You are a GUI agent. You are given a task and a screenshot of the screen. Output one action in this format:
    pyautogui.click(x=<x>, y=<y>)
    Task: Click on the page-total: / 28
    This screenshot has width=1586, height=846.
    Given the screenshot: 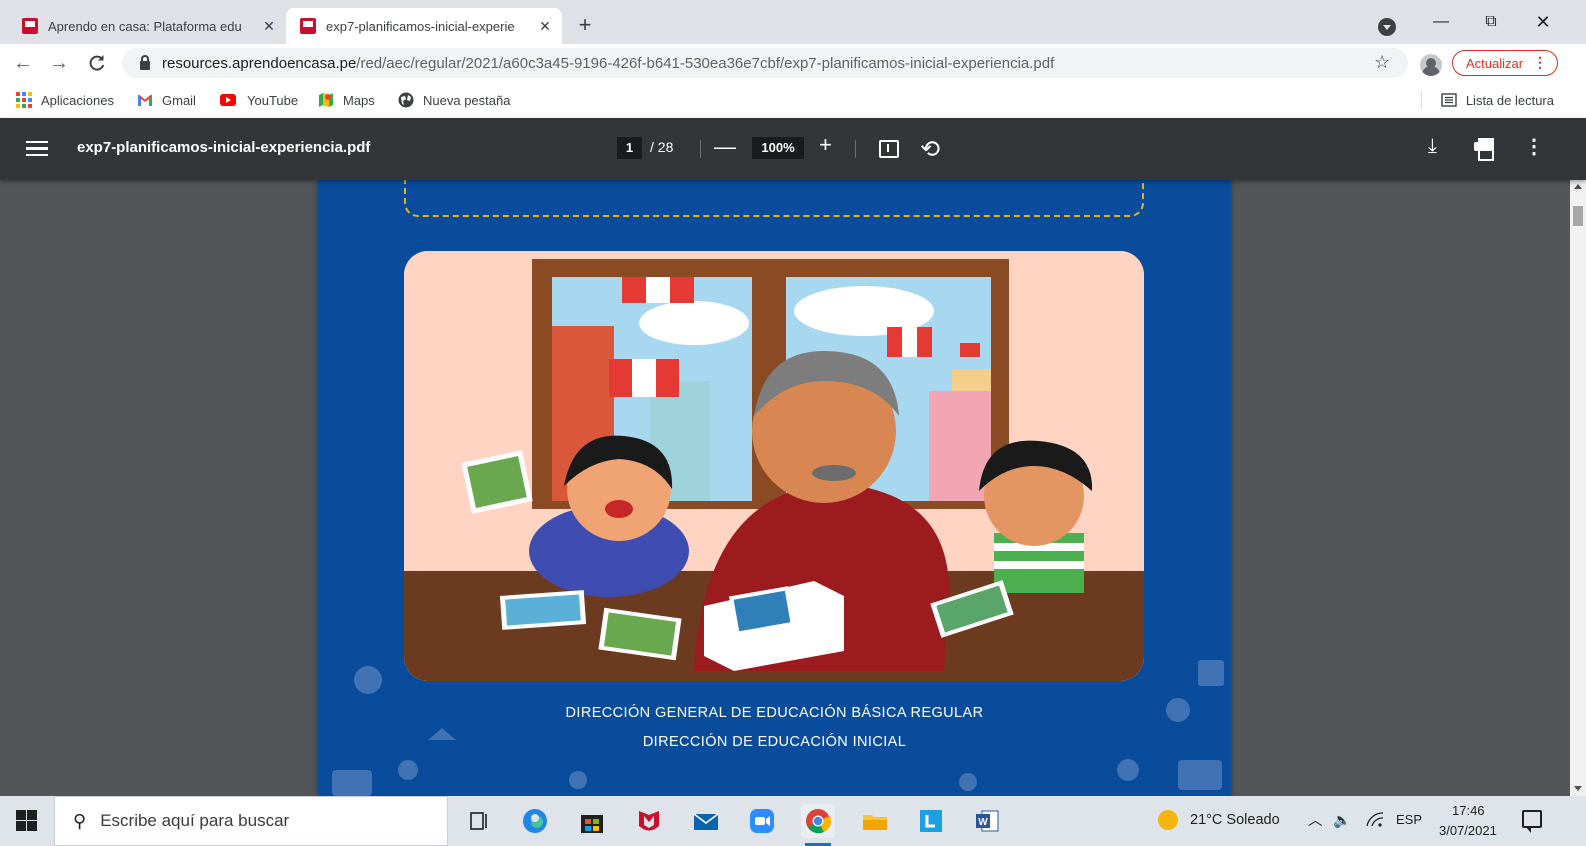 What is the action you would take?
    pyautogui.click(x=662, y=147)
    